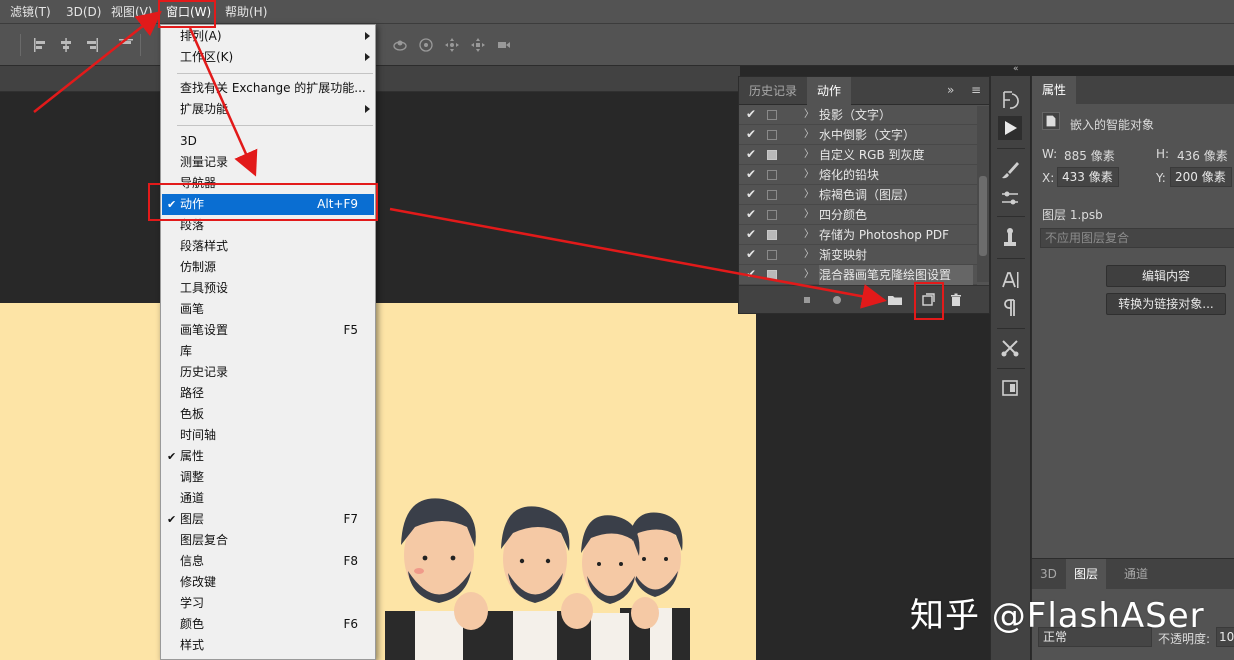  I want to click on menu-item-navigator: 导航器, so click(268, 183).